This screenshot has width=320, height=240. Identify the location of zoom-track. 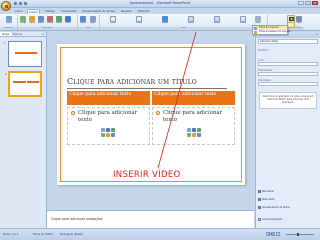
(300, 234).